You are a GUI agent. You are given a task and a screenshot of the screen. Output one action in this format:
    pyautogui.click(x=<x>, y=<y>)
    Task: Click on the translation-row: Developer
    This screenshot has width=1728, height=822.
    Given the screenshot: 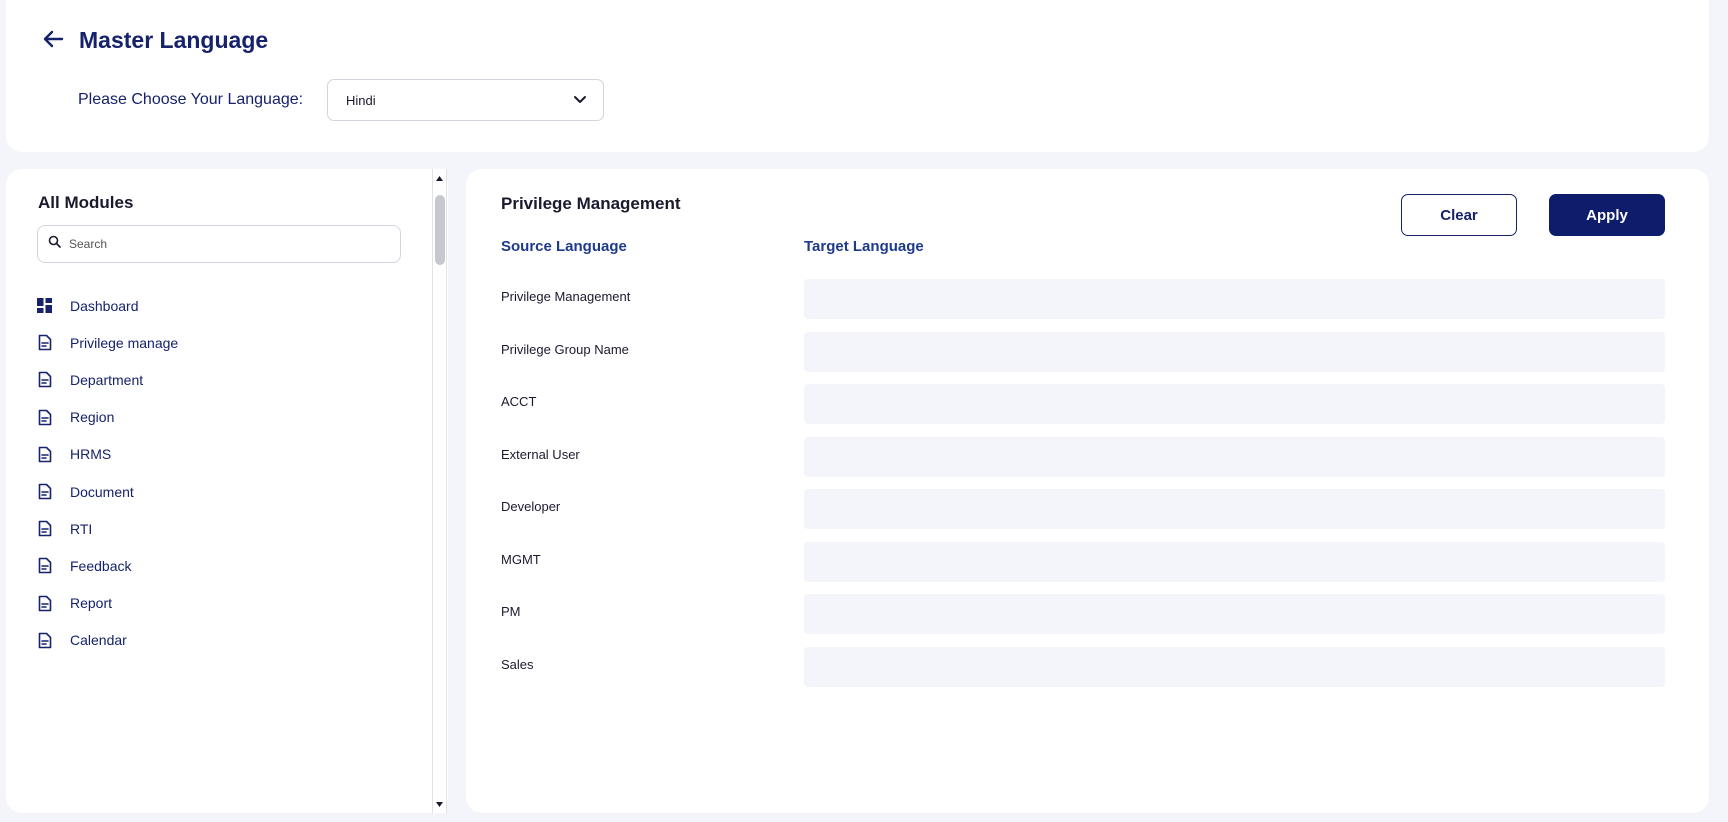 What is the action you would take?
    pyautogui.click(x=1083, y=515)
    